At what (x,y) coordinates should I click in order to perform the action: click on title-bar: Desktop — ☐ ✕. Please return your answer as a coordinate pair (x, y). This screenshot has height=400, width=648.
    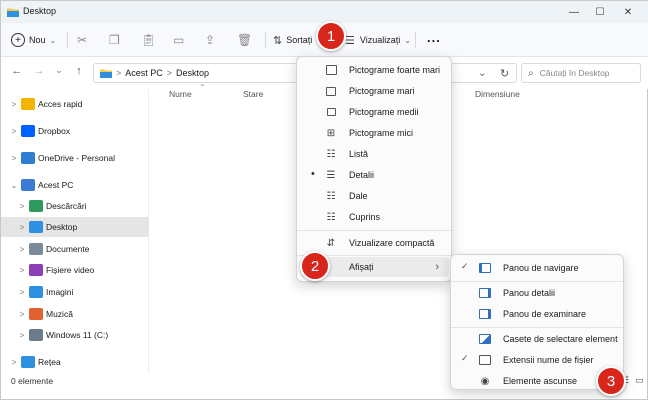
    Looking at the image, I should click on (324, 12).